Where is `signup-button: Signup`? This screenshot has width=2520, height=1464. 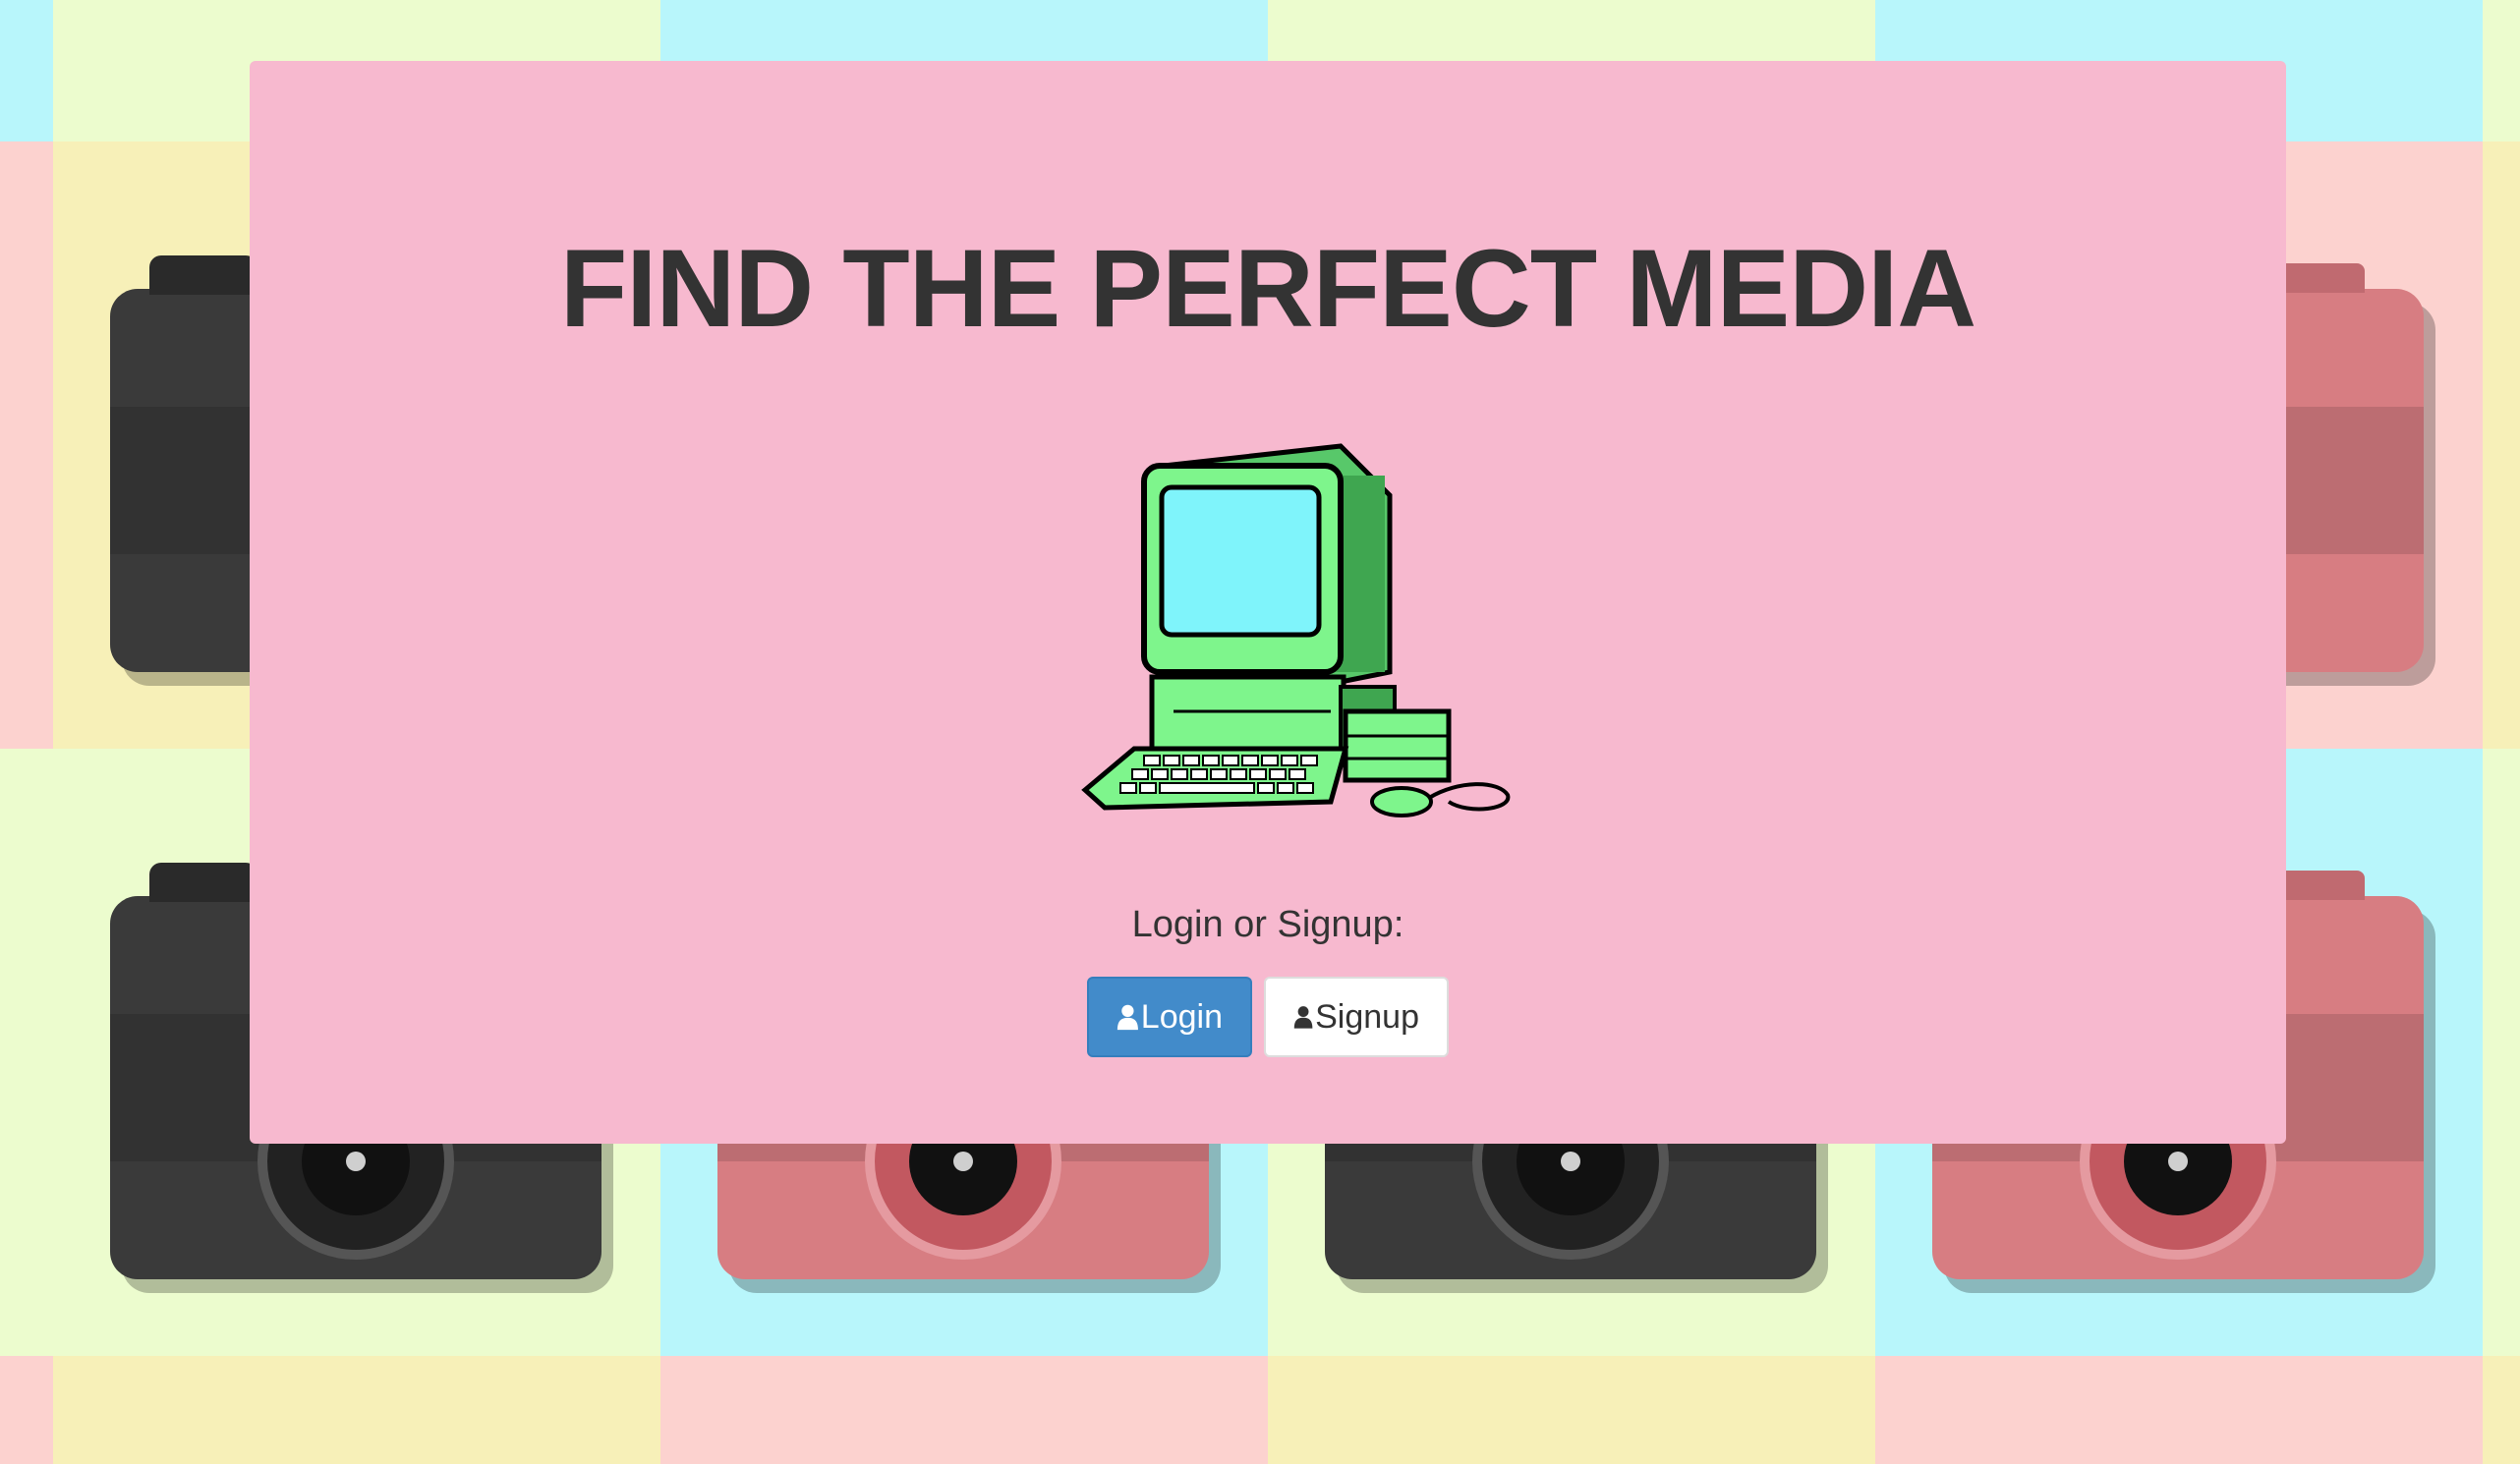 signup-button: Signup is located at coordinates (1356, 1017).